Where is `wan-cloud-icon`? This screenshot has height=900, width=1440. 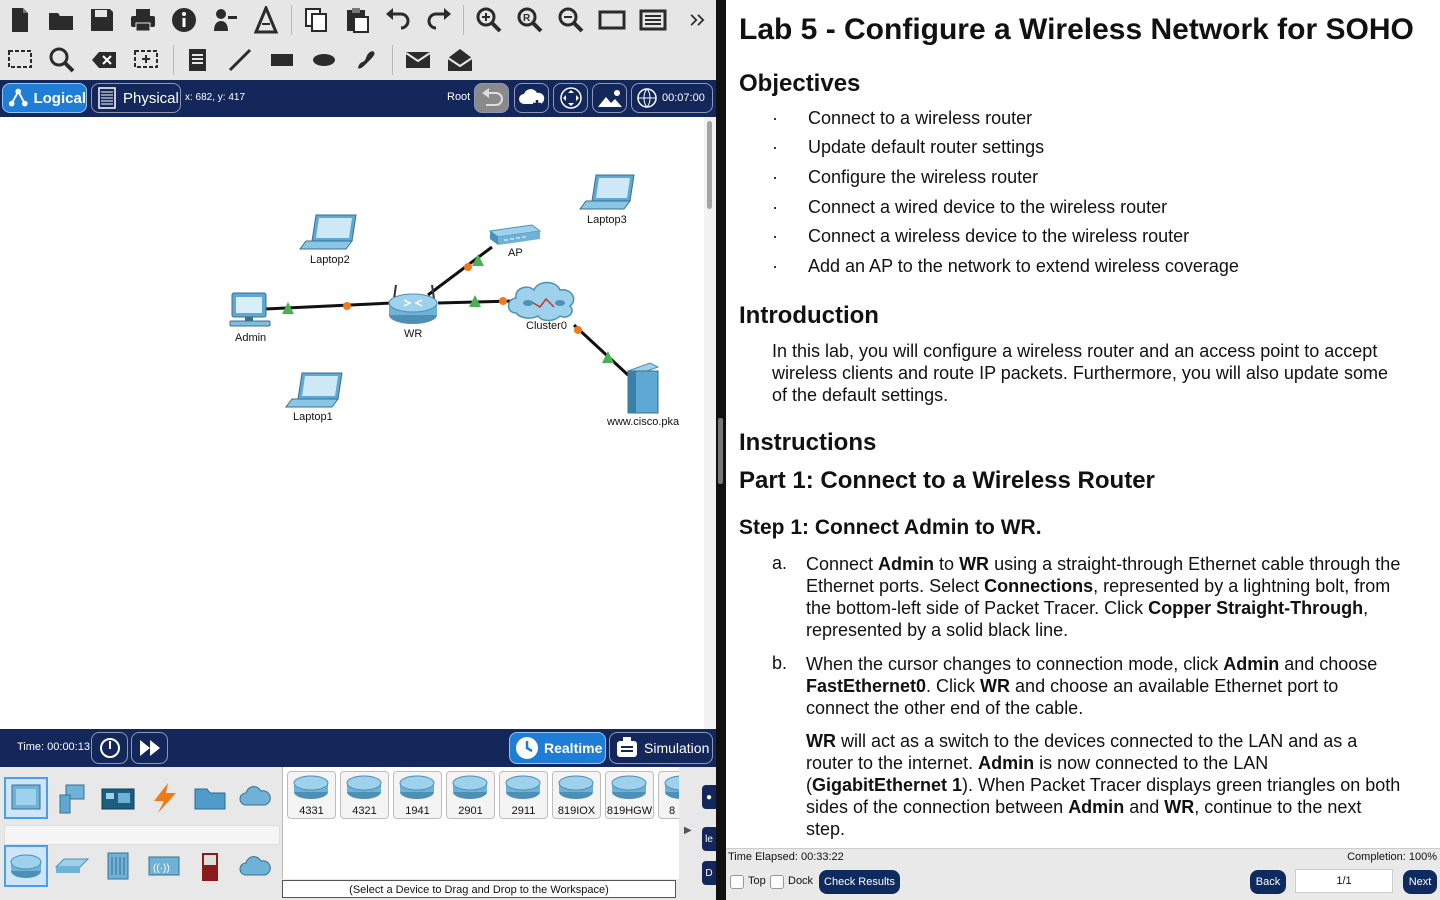 wan-cloud-icon is located at coordinates (255, 866).